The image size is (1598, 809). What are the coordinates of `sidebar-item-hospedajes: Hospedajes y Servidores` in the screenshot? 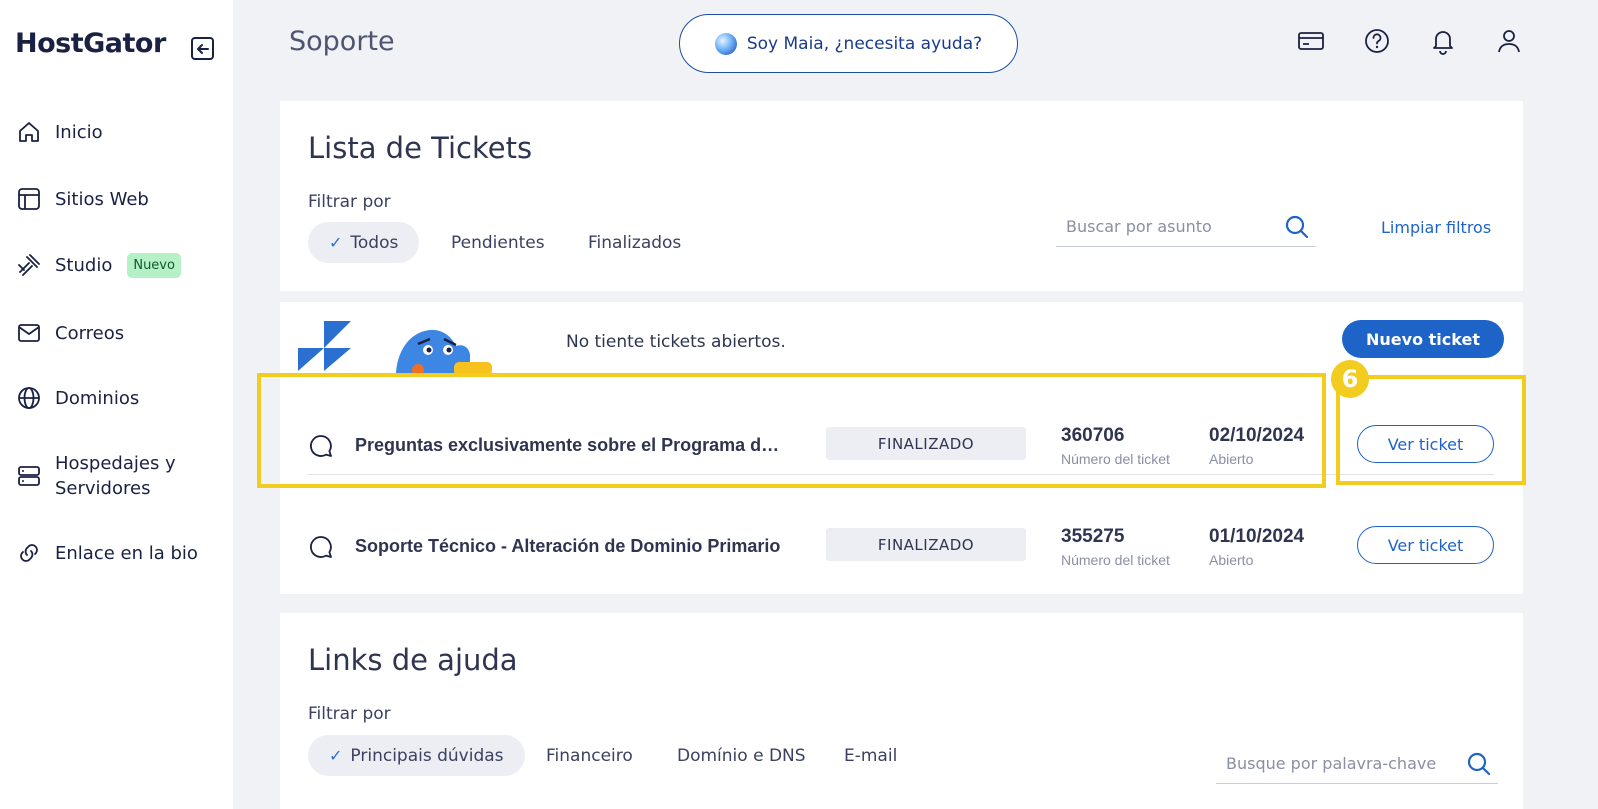 It's located at (96, 476).